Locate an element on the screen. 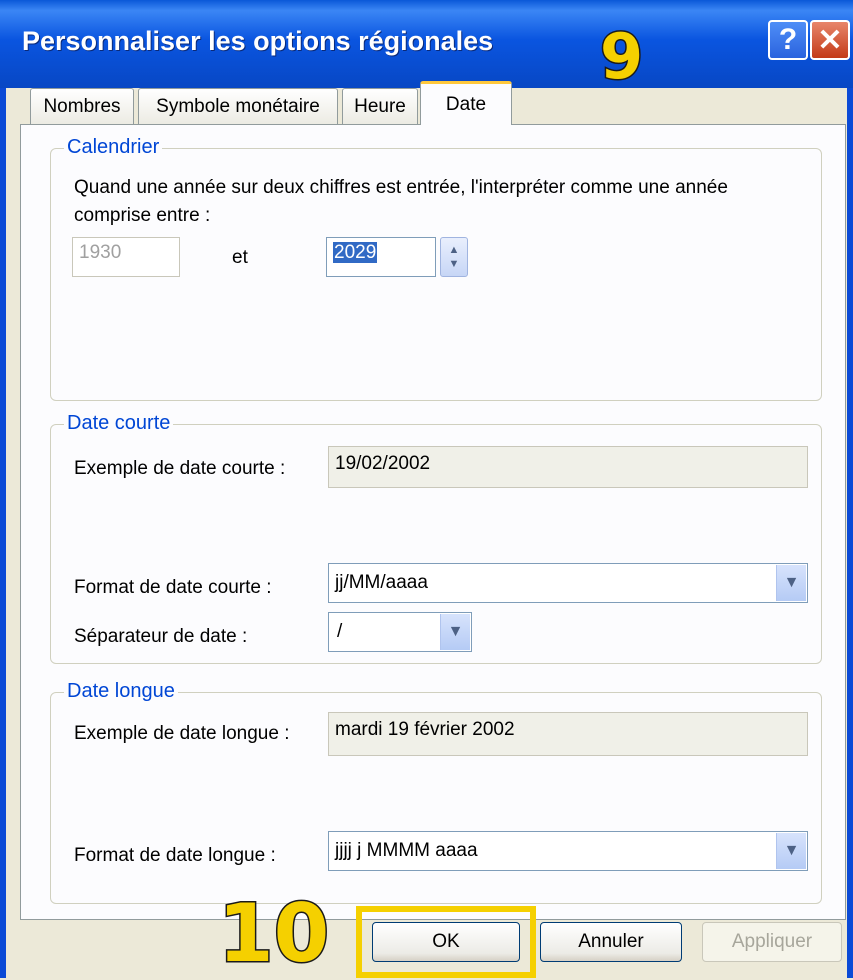  short-date-format-label-text: Format de date courte : is located at coordinates (173, 587).